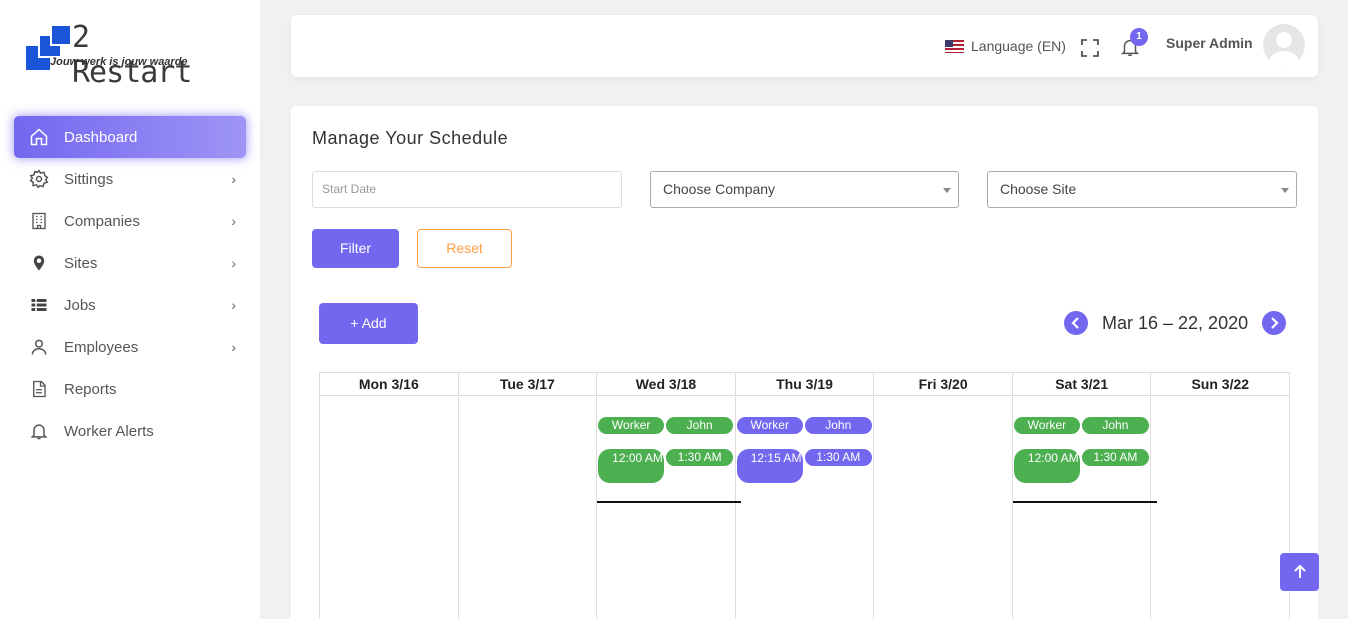 Image resolution: width=1348 pixels, height=619 pixels. What do you see at coordinates (130, 389) in the screenshot?
I see `sidebar-item-reports: Reports` at bounding box center [130, 389].